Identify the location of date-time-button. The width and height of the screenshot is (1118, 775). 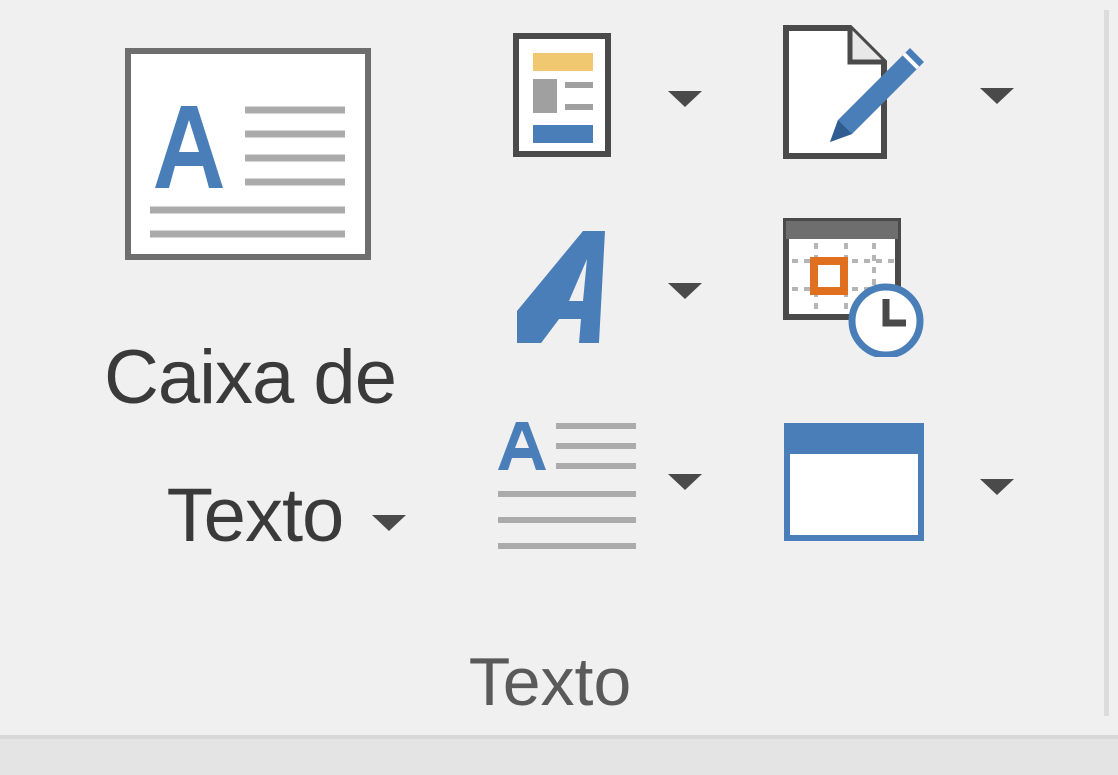
(860, 287).